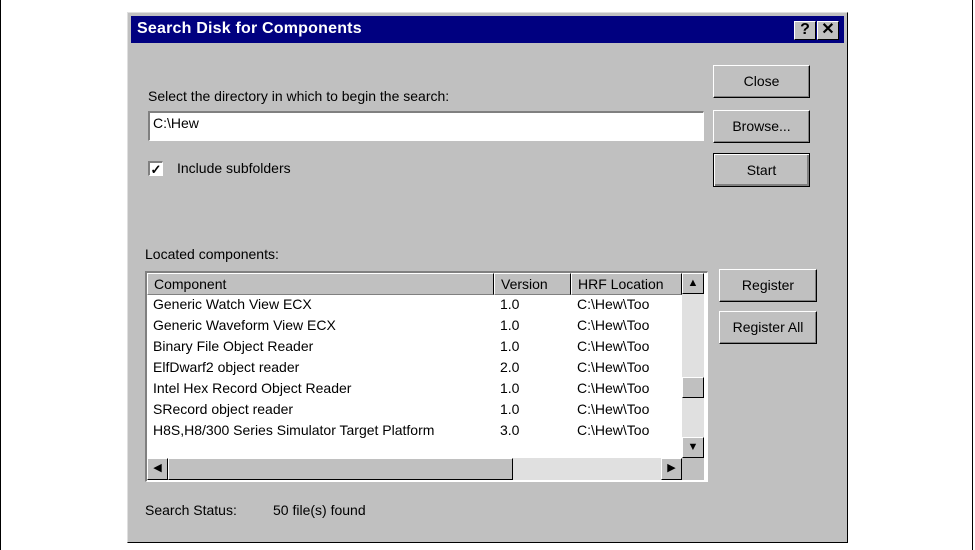 Image resolution: width=975 pixels, height=550 pixels. Describe the element at coordinates (223, 409) in the screenshot. I see `cell-component: SRecord object reader` at that location.